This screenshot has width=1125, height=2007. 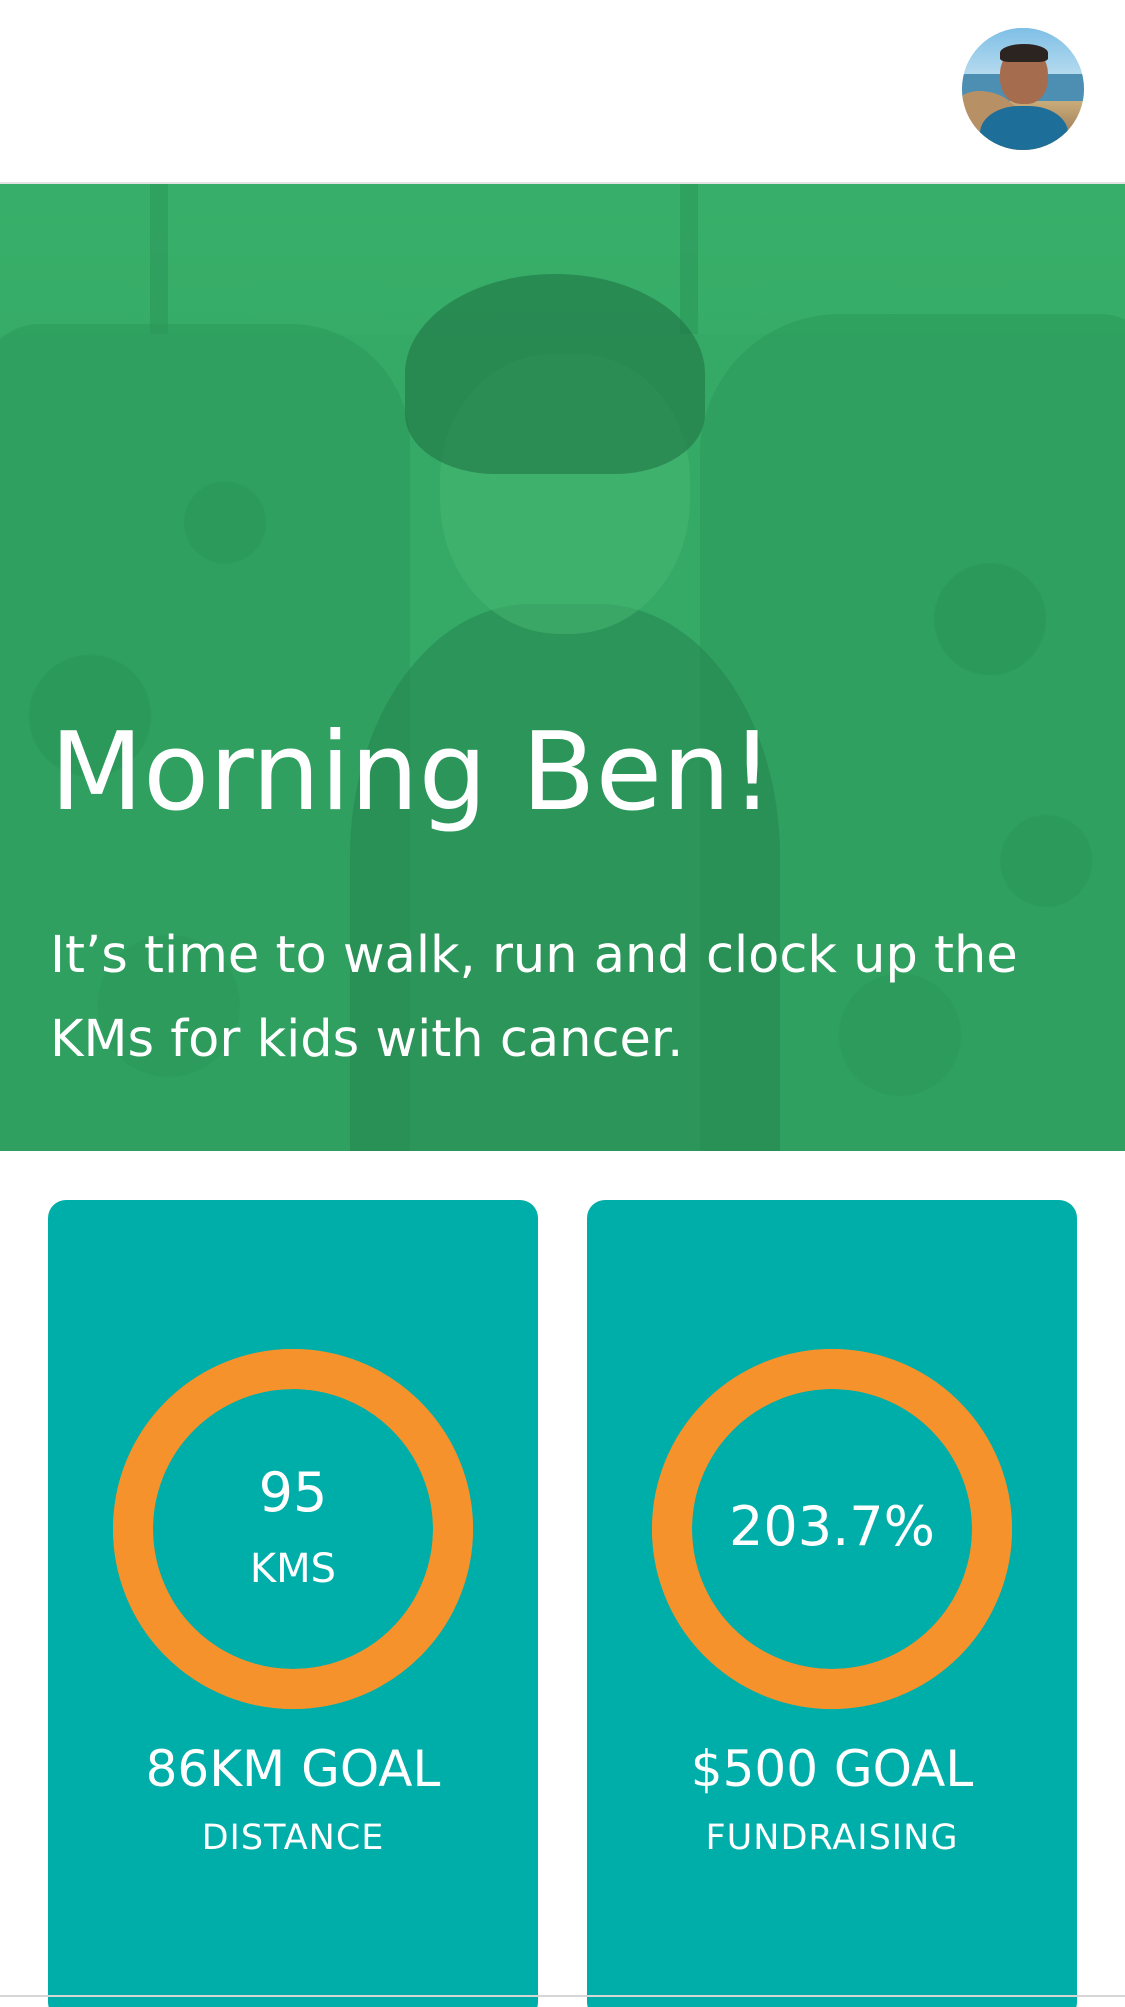 I want to click on distance-progress-ring: 95 KMS, so click(x=293, y=1529).